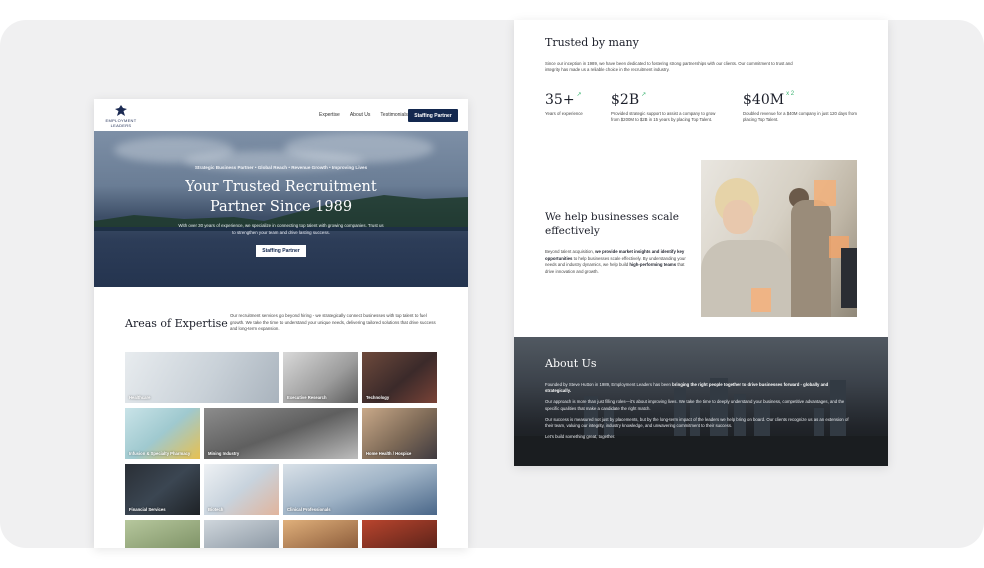 Image resolution: width=984 pixels, height=568 pixels. Describe the element at coordinates (320, 377) in the screenshot. I see `expertise-tile-executive-research: Executive Research` at that location.